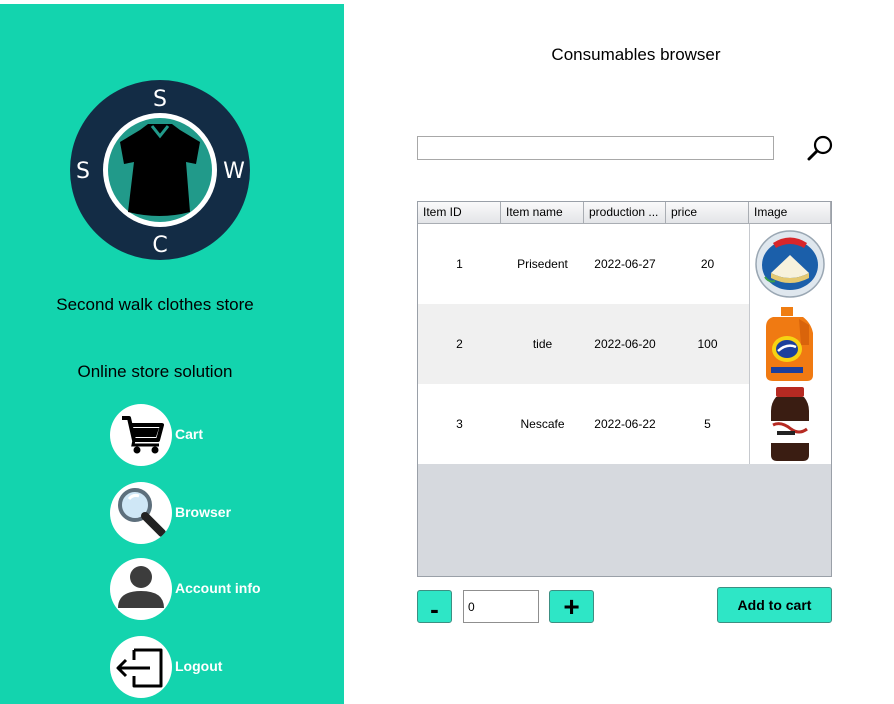 The height and width of the screenshot is (704, 894). What do you see at coordinates (141, 667) in the screenshot?
I see `logout-icon` at bounding box center [141, 667].